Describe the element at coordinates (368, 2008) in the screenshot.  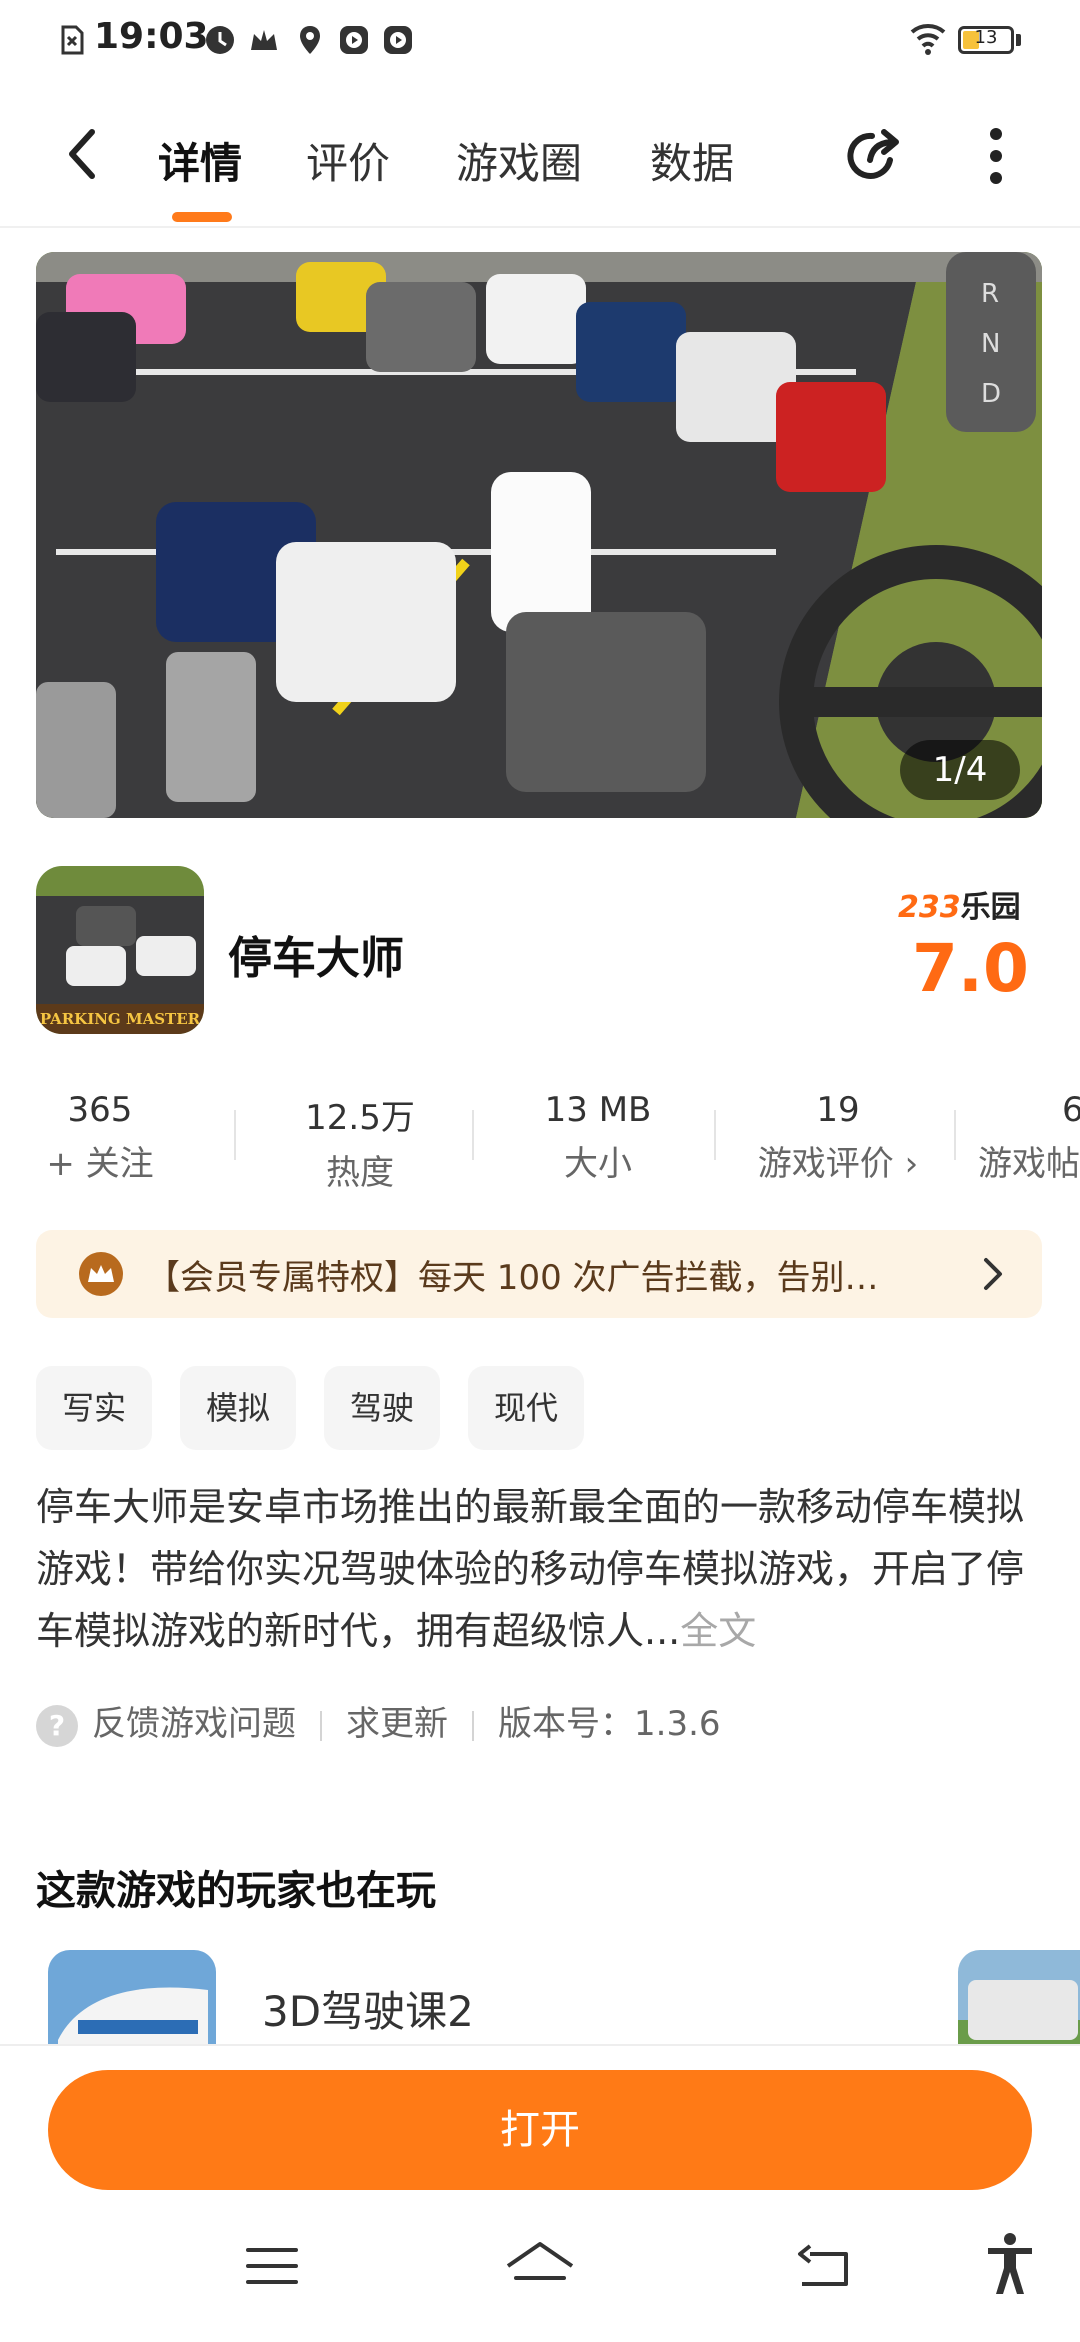
I see `game-name: 3D驾驶课2` at that location.